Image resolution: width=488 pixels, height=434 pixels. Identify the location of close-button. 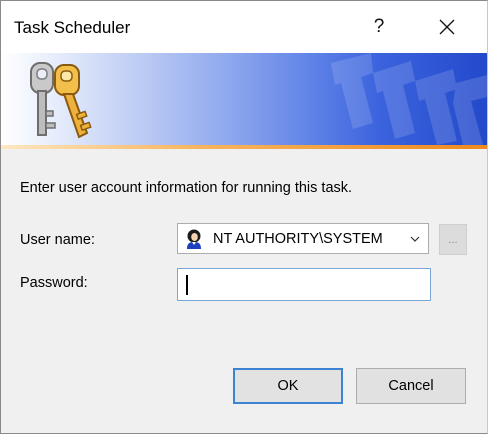
(447, 27).